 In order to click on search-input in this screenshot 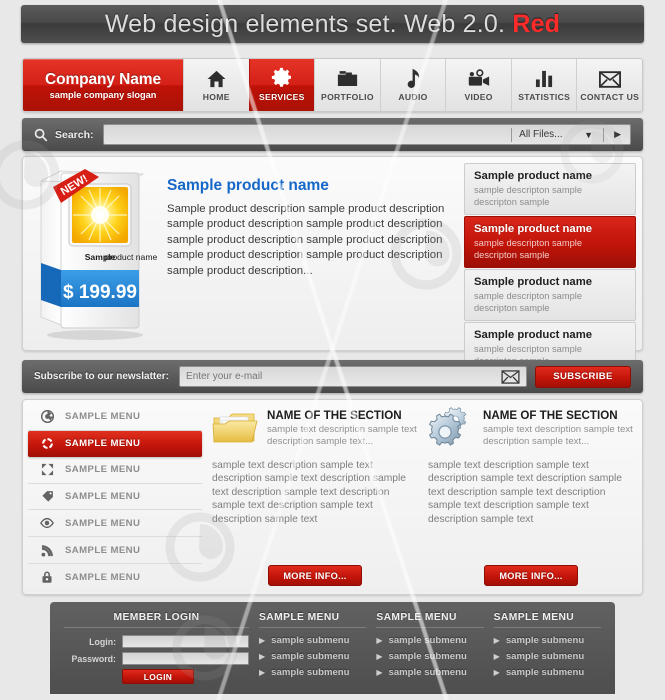, I will do `click(307, 134)`.